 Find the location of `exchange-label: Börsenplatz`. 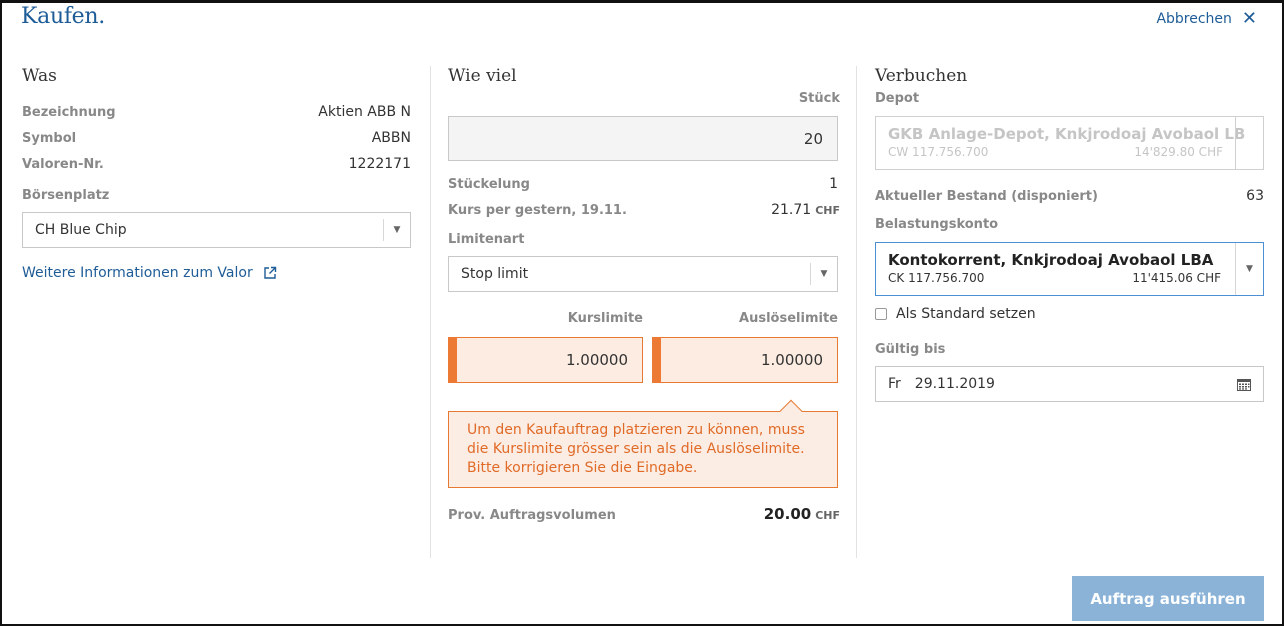

exchange-label: Börsenplatz is located at coordinates (66, 195).